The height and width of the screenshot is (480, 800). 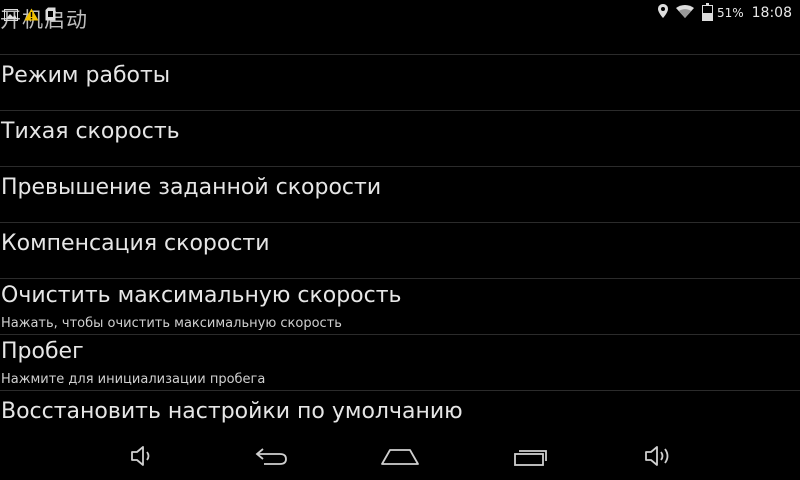 What do you see at coordinates (42, 351) in the screenshot?
I see `settings-item-title: Пробег` at bounding box center [42, 351].